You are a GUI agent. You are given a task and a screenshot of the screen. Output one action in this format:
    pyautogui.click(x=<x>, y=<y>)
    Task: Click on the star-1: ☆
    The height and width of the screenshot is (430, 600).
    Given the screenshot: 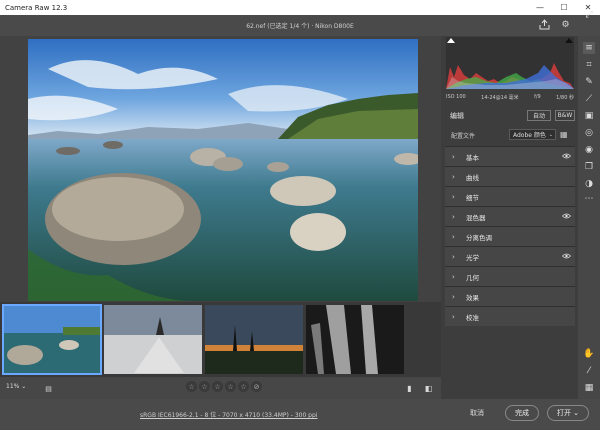 What is the action you would take?
    pyautogui.click(x=191, y=386)
    